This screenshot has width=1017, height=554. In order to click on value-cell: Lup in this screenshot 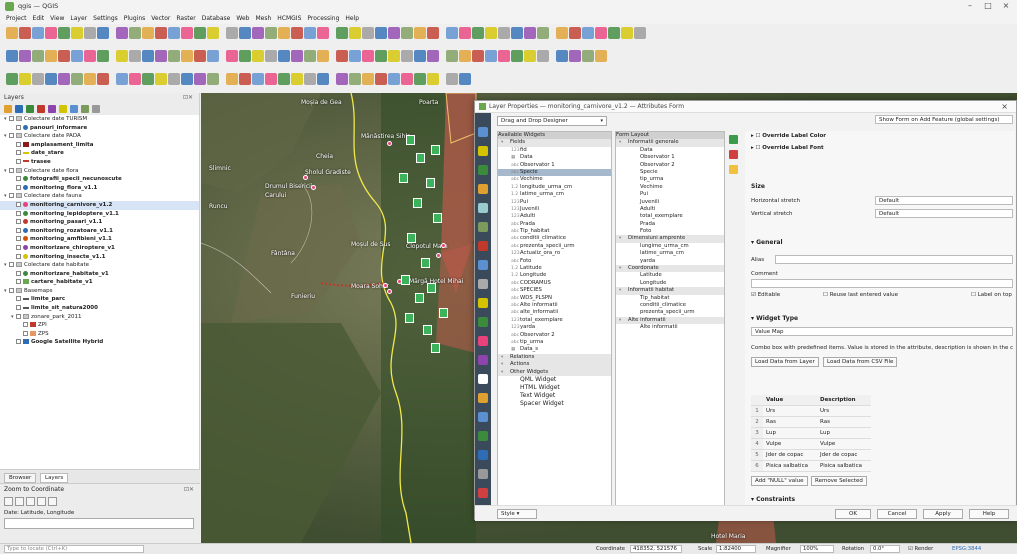, I will do `click(790, 433)`.